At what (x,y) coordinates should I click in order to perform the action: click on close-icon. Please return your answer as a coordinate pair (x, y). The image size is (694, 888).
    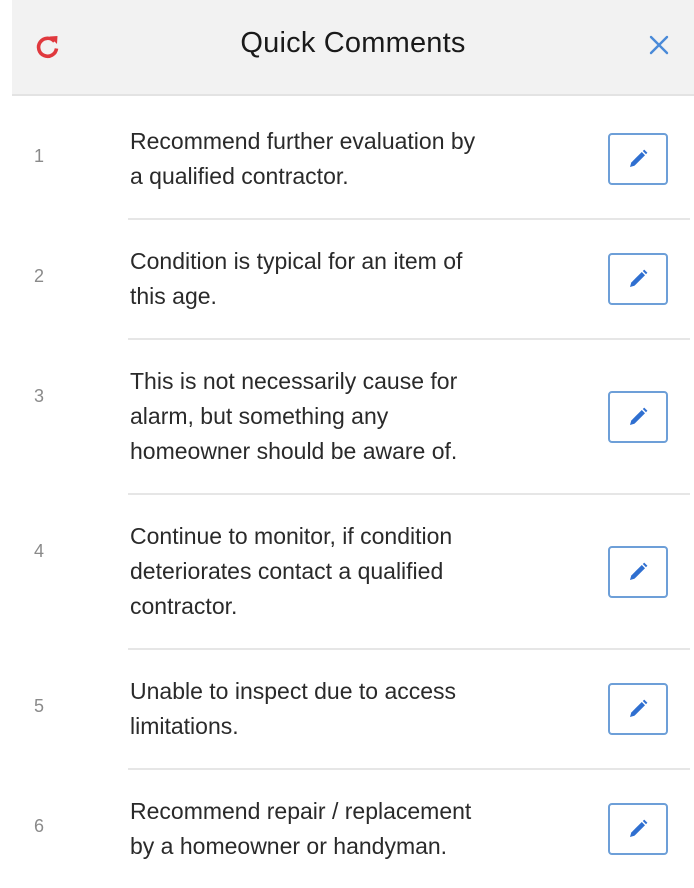
    Looking at the image, I should click on (659, 45).